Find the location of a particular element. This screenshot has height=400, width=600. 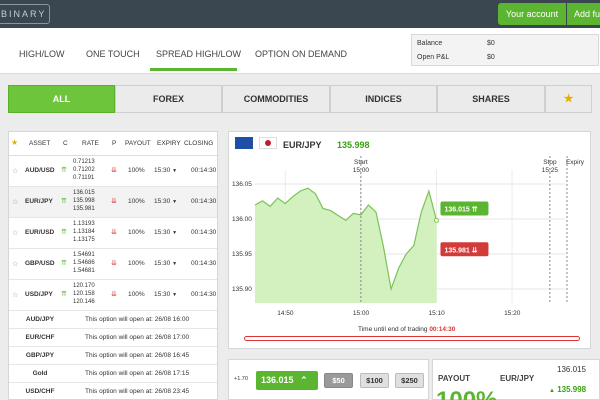

rate-low: 135.981 is located at coordinates (84, 209).